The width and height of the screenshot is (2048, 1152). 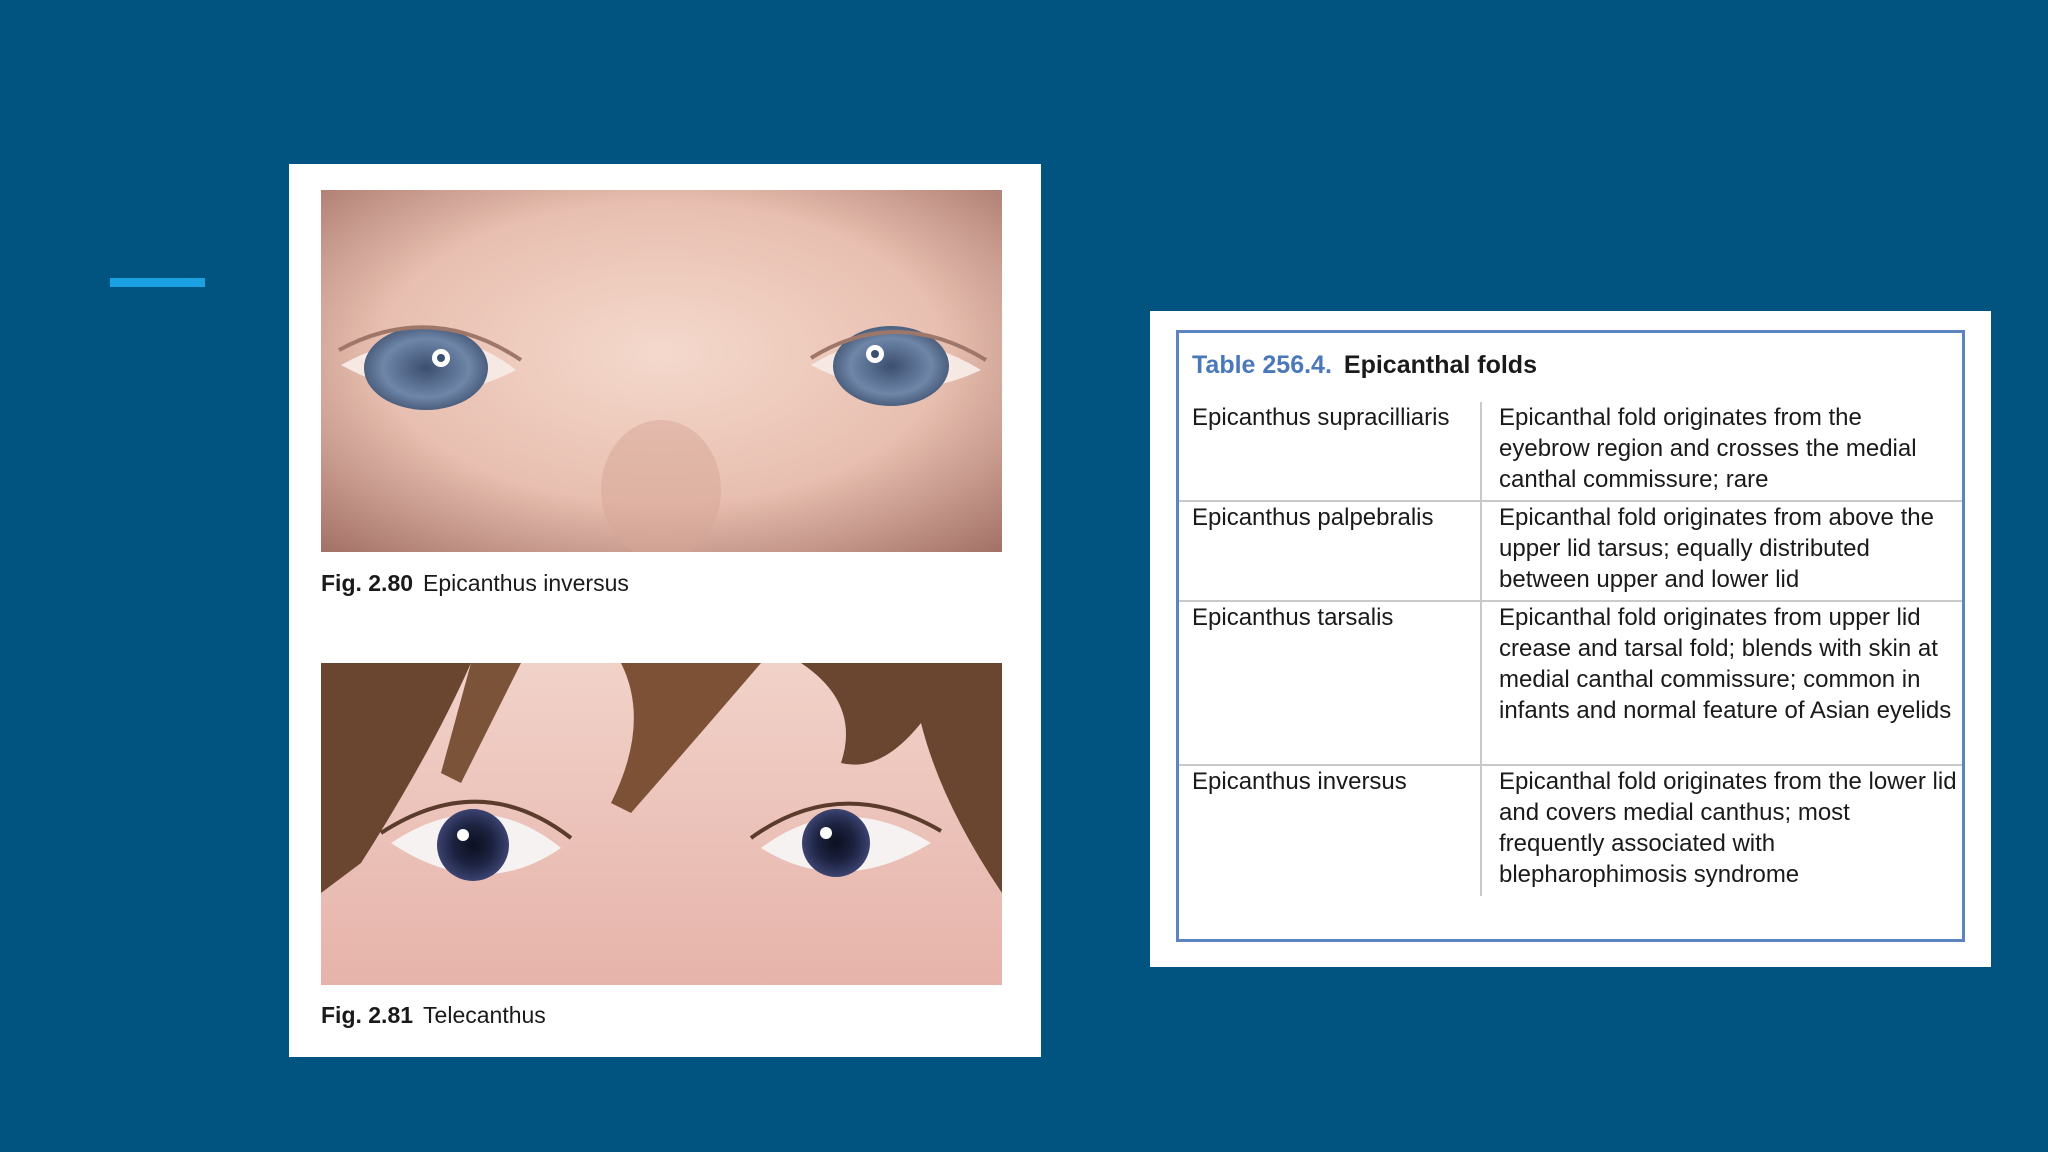 What do you see at coordinates (661, 371) in the screenshot?
I see `epicanthus-inversus-photo` at bounding box center [661, 371].